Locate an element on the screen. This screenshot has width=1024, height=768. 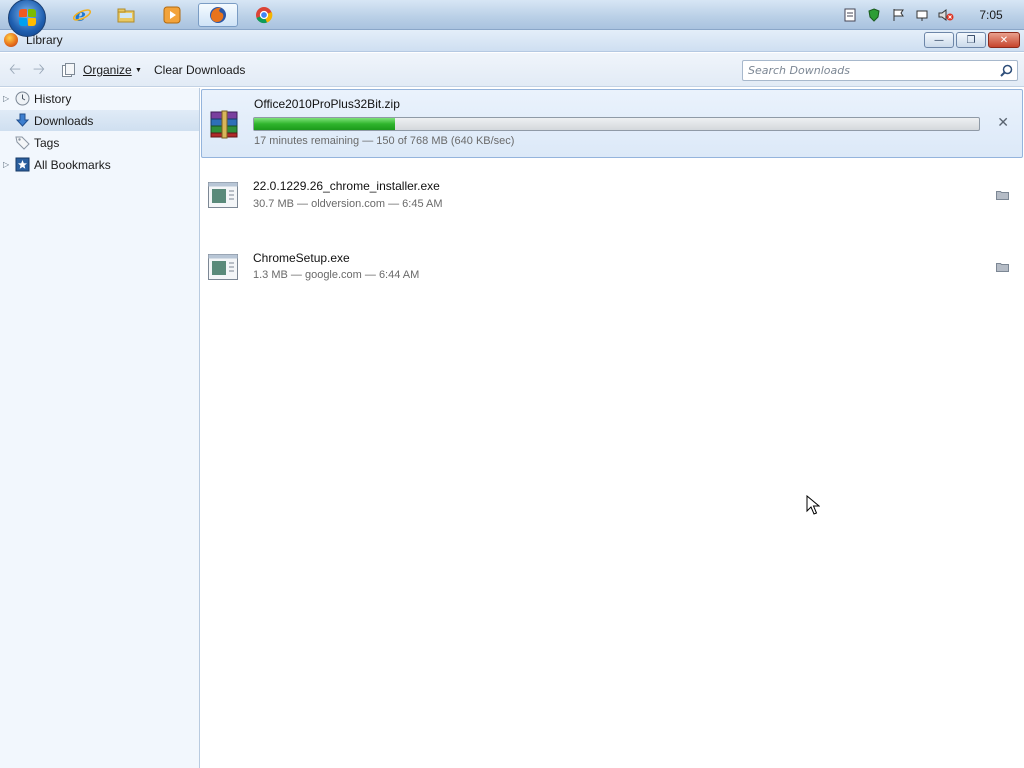
cancel-download-button: ✕ is located at coordinates (1003, 122).